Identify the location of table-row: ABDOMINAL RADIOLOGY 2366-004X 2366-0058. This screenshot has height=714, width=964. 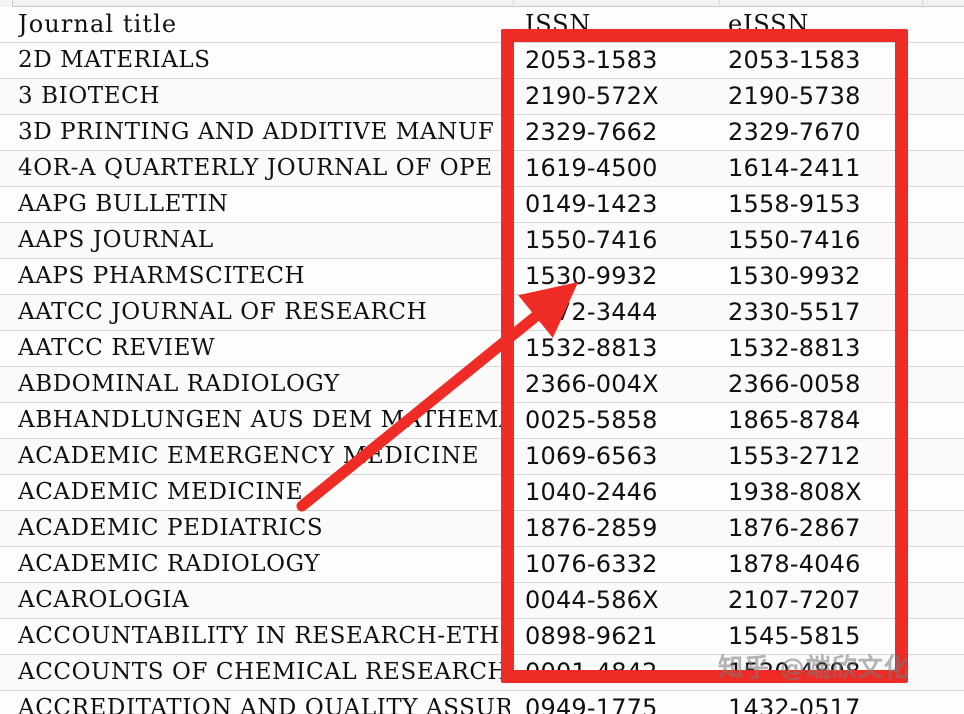
(482, 385).